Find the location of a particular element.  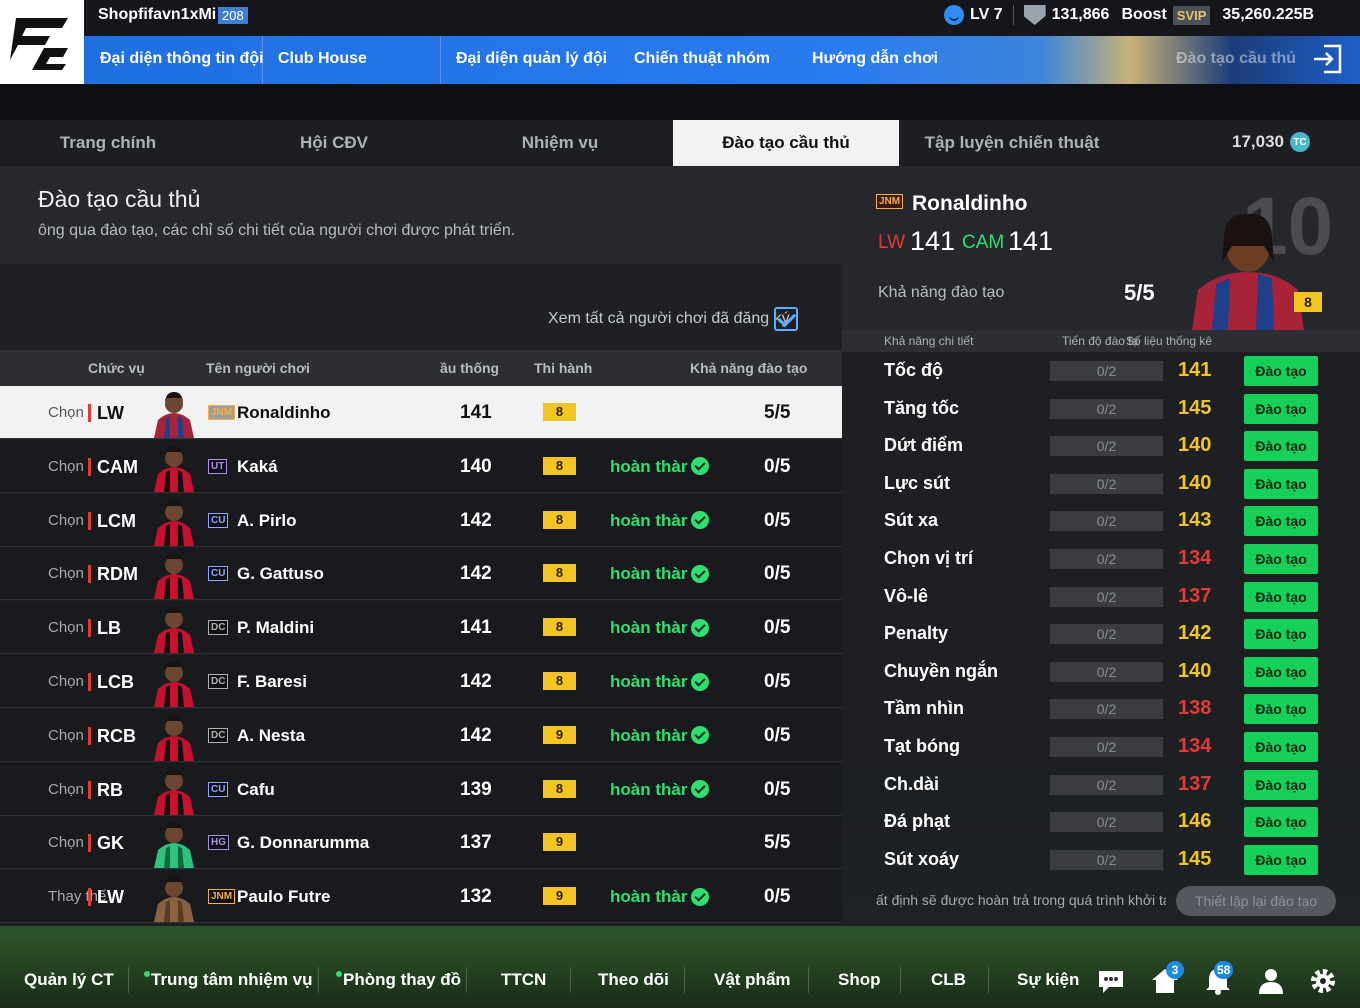

table-row: Chọn LCM CU A. Pirlo 142 8 hoàn thàr 0/5 is located at coordinates (421, 520).